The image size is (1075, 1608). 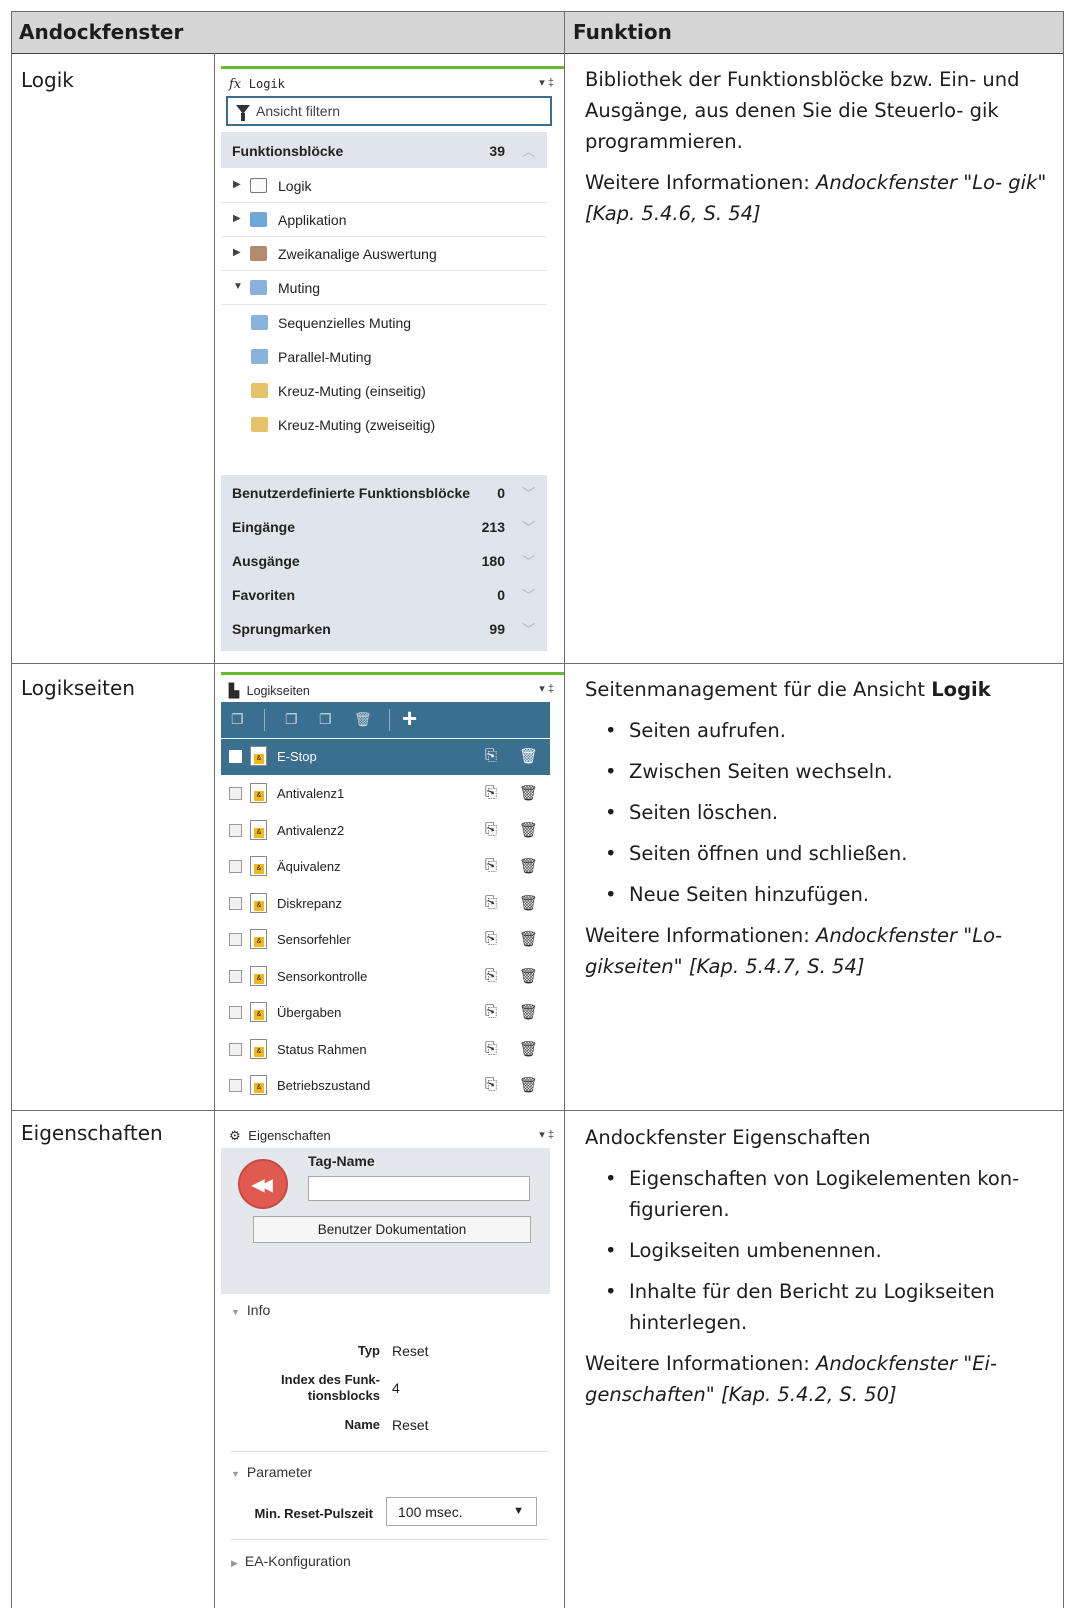 What do you see at coordinates (384, 357) in the screenshot?
I see `leaf-parallel-muting: Parallel-Muting` at bounding box center [384, 357].